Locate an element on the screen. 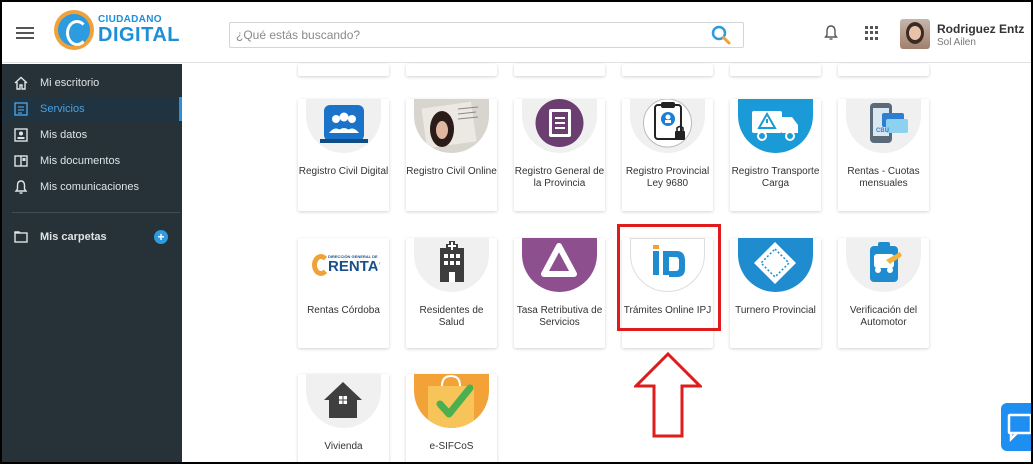 The width and height of the screenshot is (1033, 464). documents-icon is located at coordinates (21, 161).